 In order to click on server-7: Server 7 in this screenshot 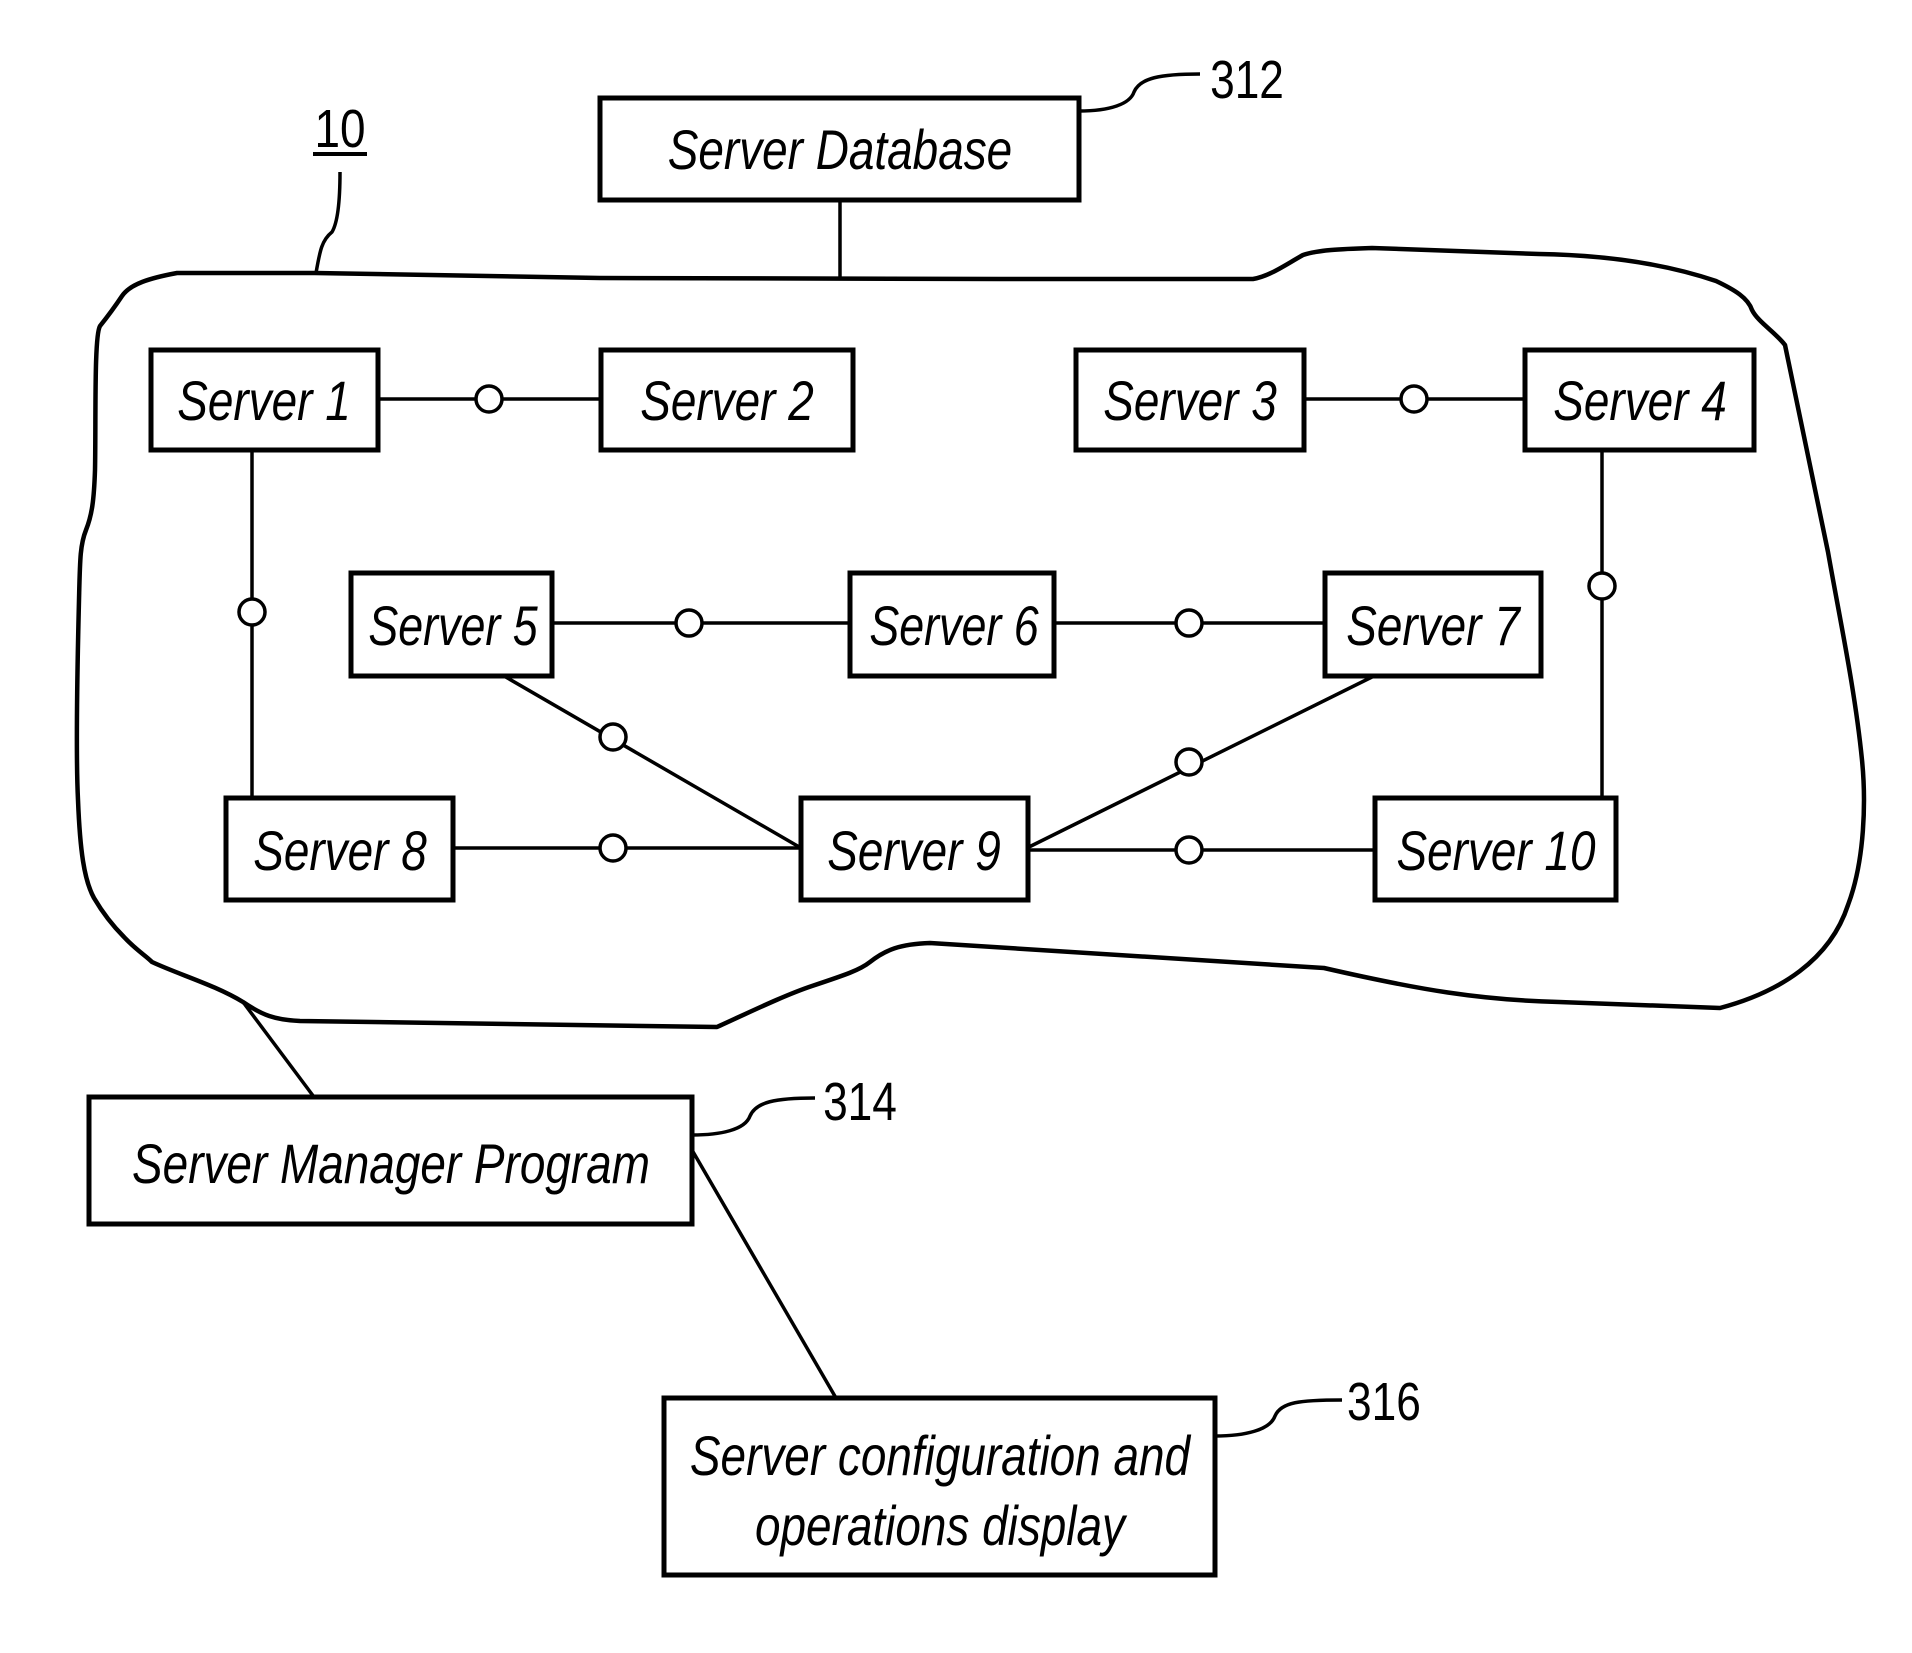, I will do `click(1433, 624)`.